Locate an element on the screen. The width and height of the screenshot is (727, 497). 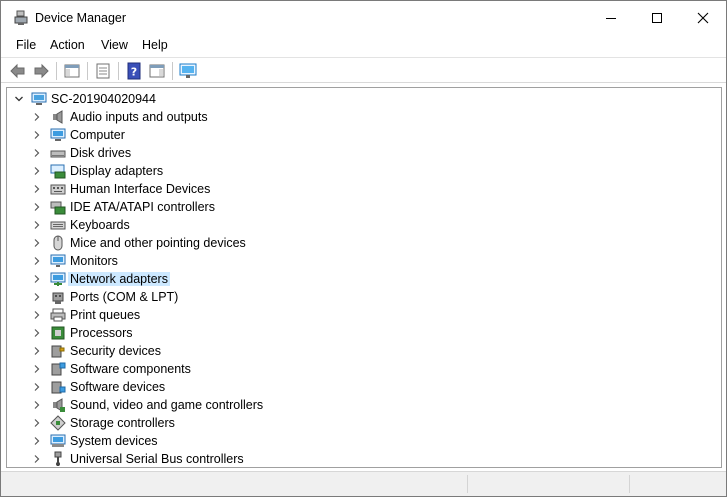
sound-controller-icon is located at coordinates (59, 405).